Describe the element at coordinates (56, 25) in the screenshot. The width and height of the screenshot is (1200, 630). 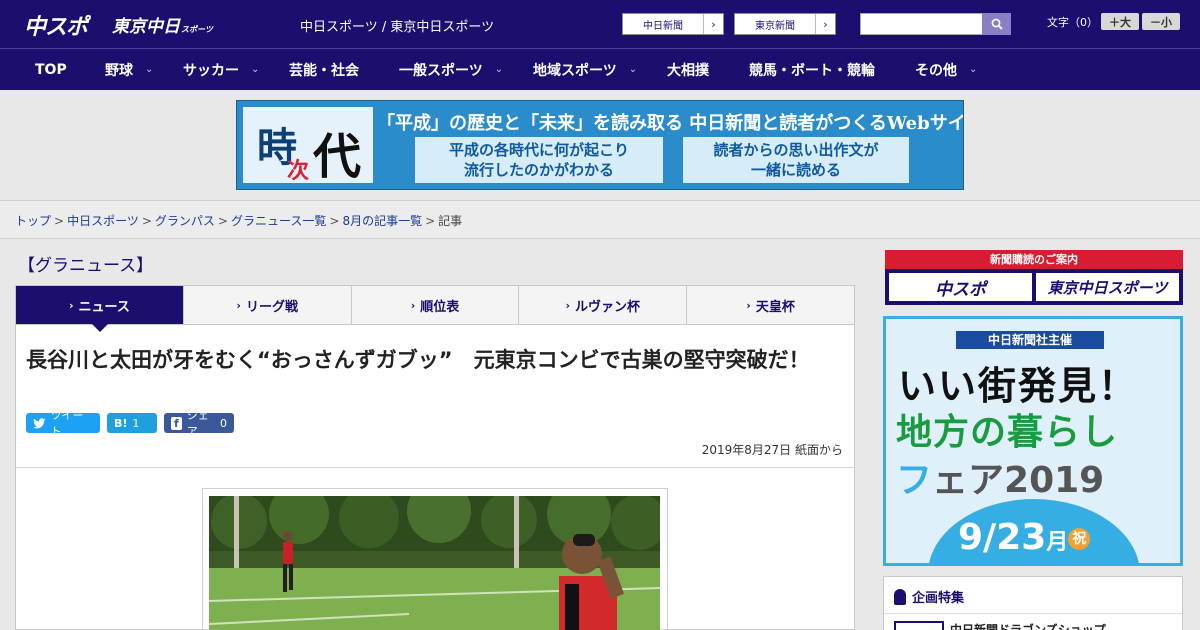
I see `chuspo-logo: 中スポ` at that location.